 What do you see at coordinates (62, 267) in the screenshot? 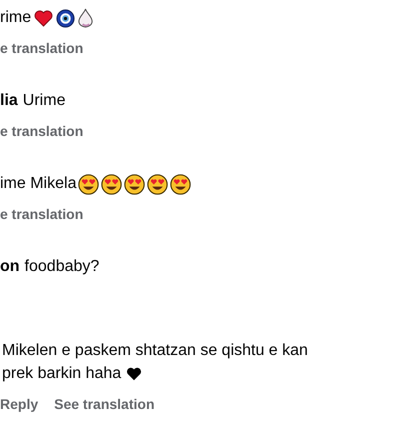
I see `comment-text: foodbaby?` at bounding box center [62, 267].